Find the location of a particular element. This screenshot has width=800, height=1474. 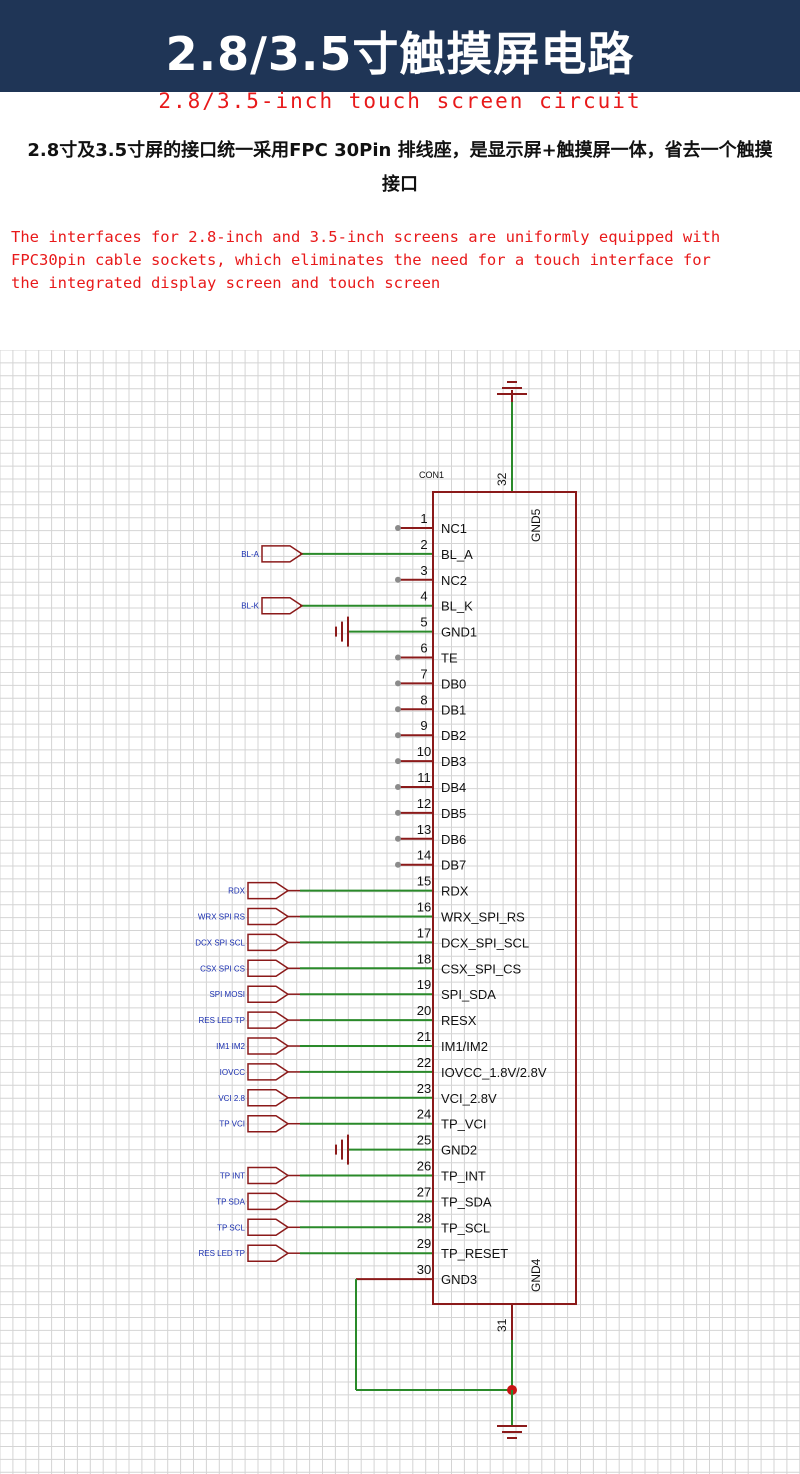

pin-name: DB1 is located at coordinates (453, 709).